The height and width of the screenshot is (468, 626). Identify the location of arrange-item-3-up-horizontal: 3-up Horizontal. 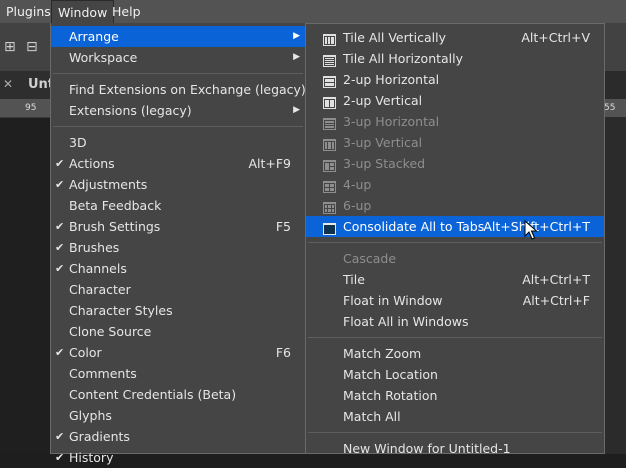
(455, 121).